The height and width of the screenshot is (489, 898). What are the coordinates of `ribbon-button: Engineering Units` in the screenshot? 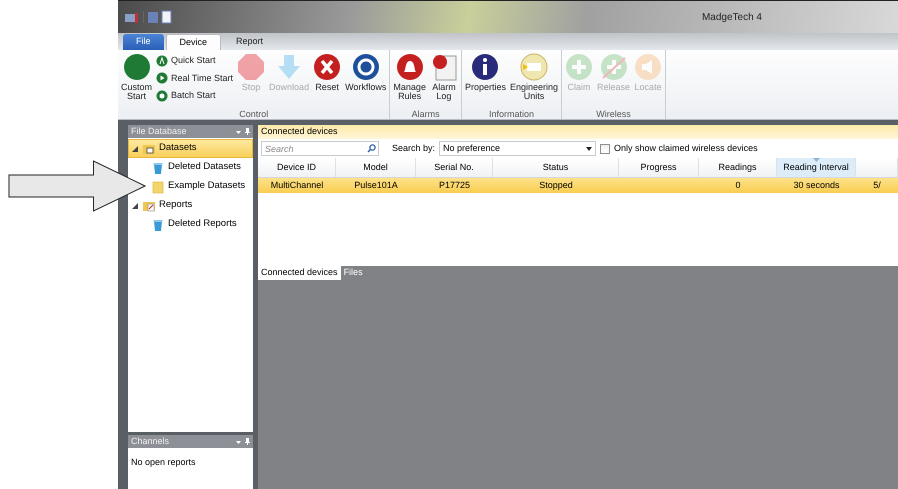 It's located at (534, 80).